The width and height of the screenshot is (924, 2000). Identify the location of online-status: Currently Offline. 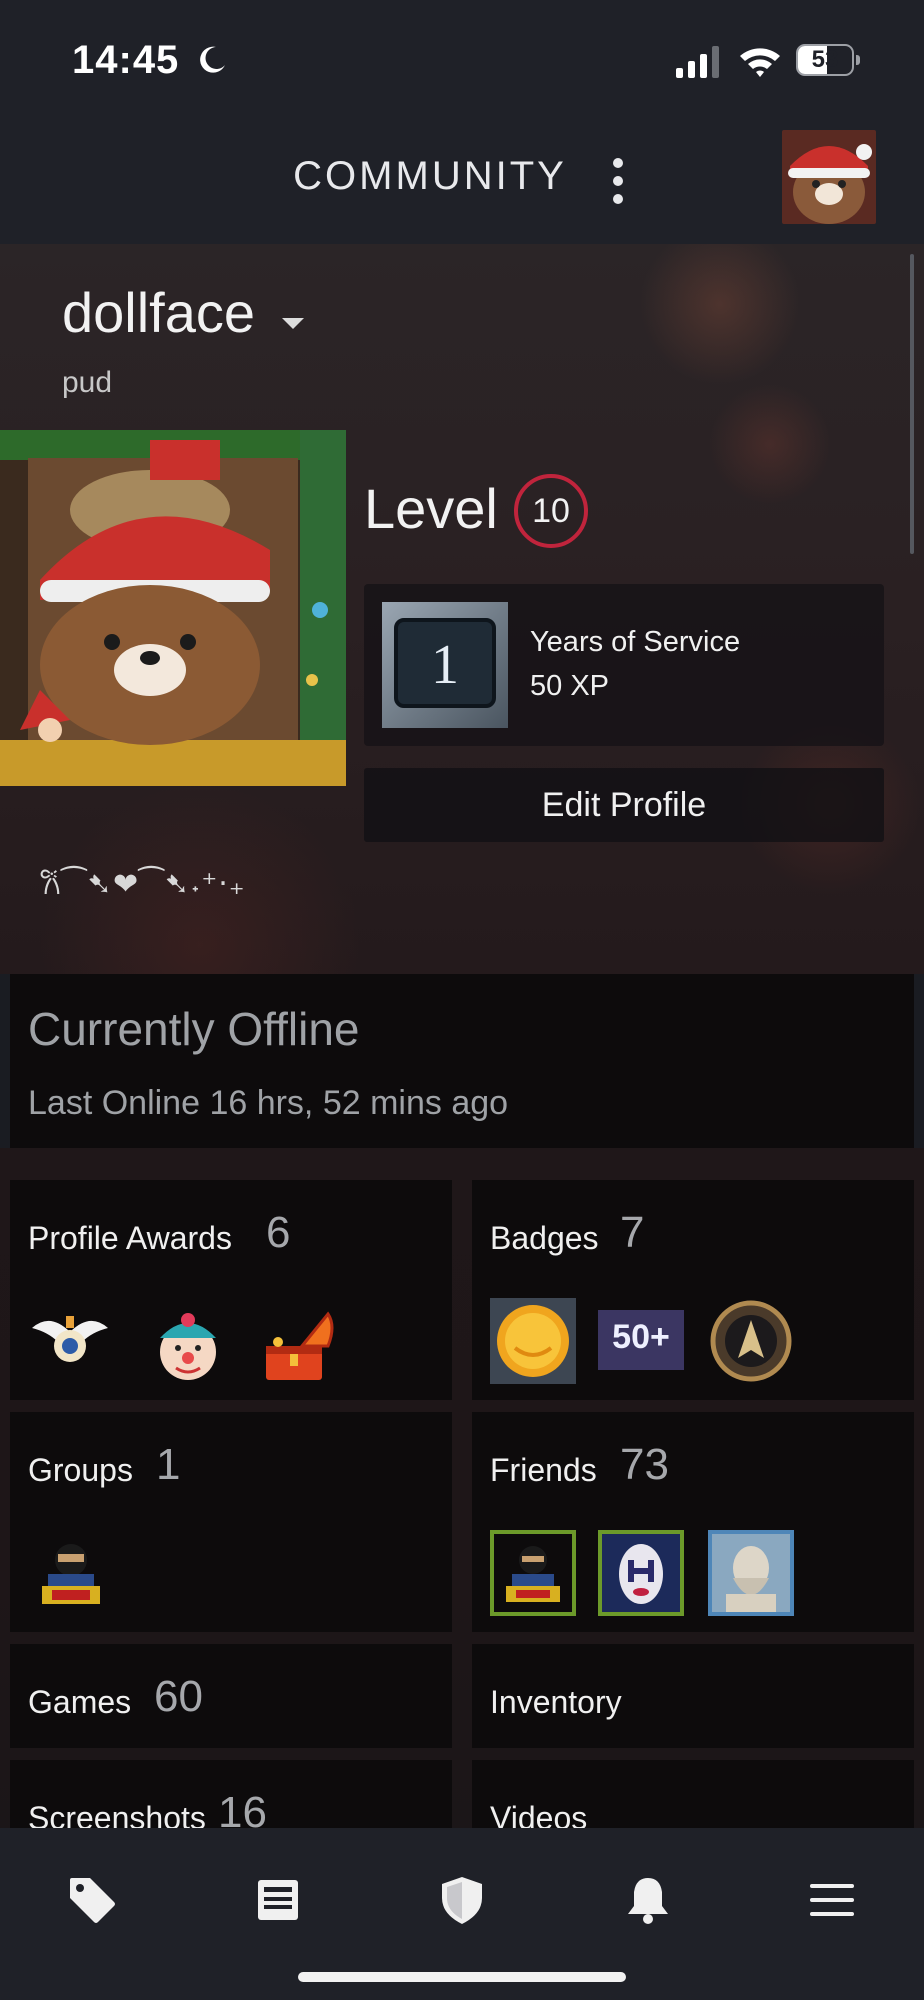
(194, 1029).